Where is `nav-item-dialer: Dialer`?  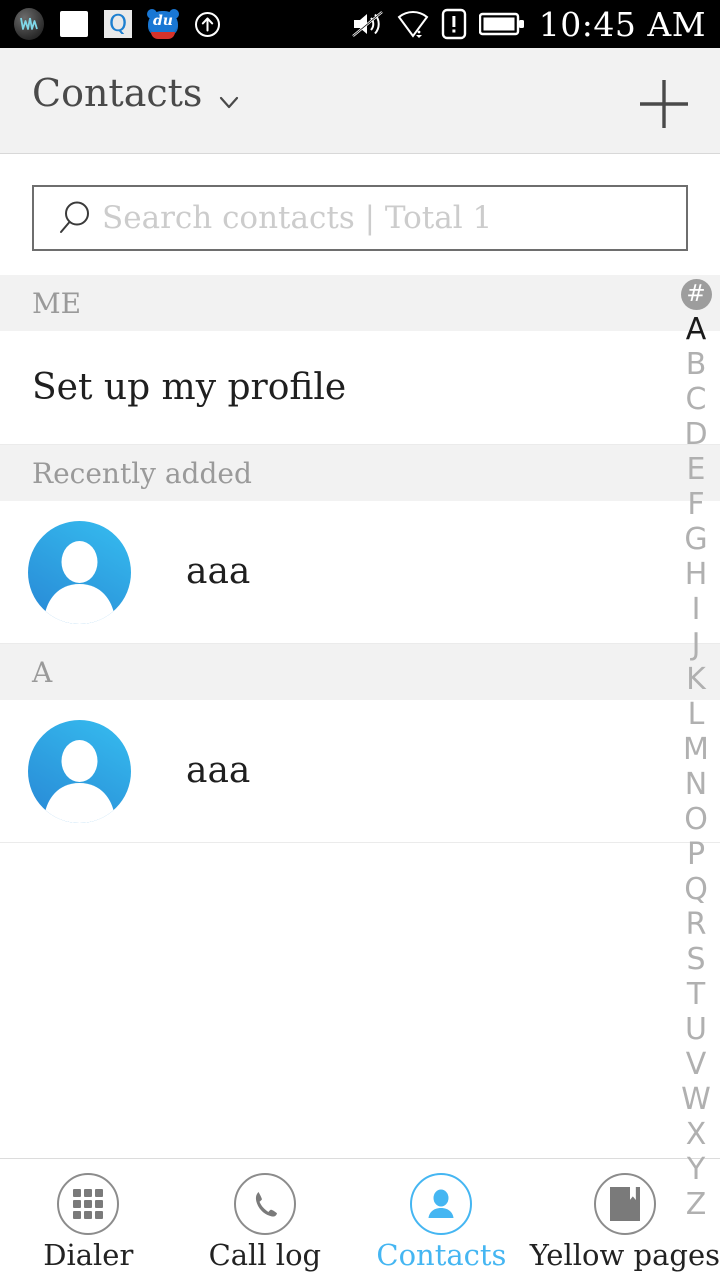 nav-item-dialer: Dialer is located at coordinates (88, 1219).